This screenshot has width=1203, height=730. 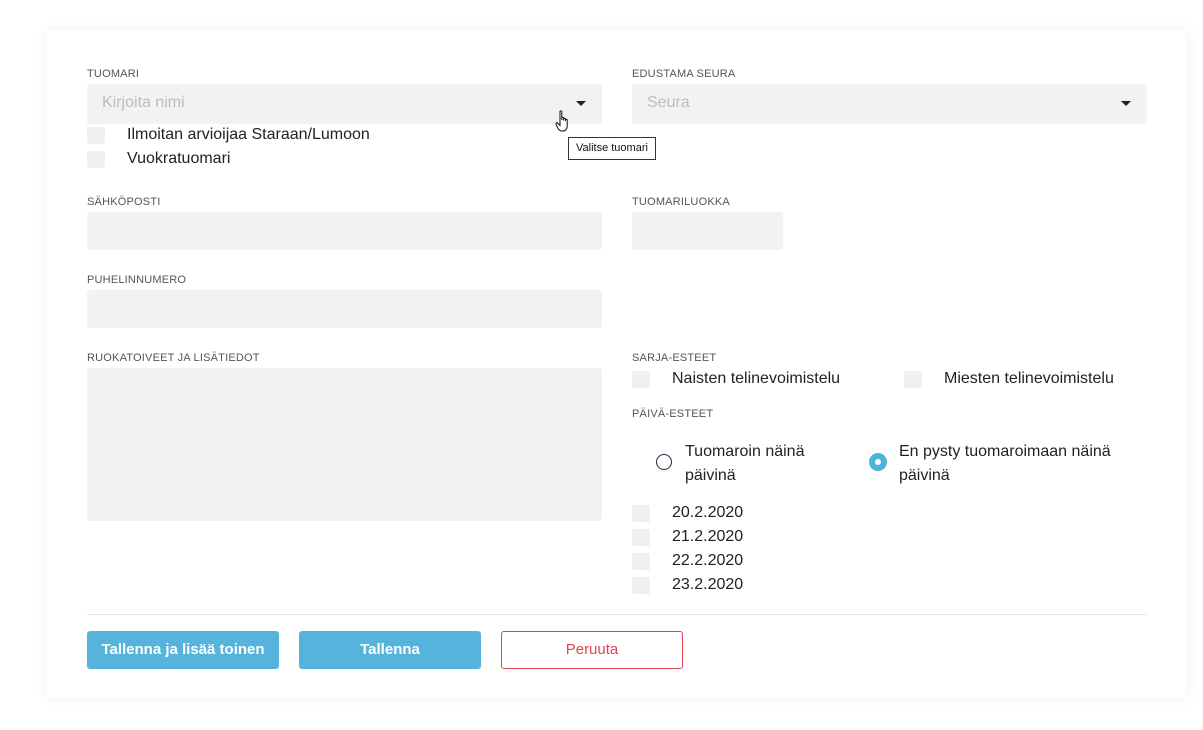 I want to click on checkbox-rental-referee, so click(x=96, y=159).